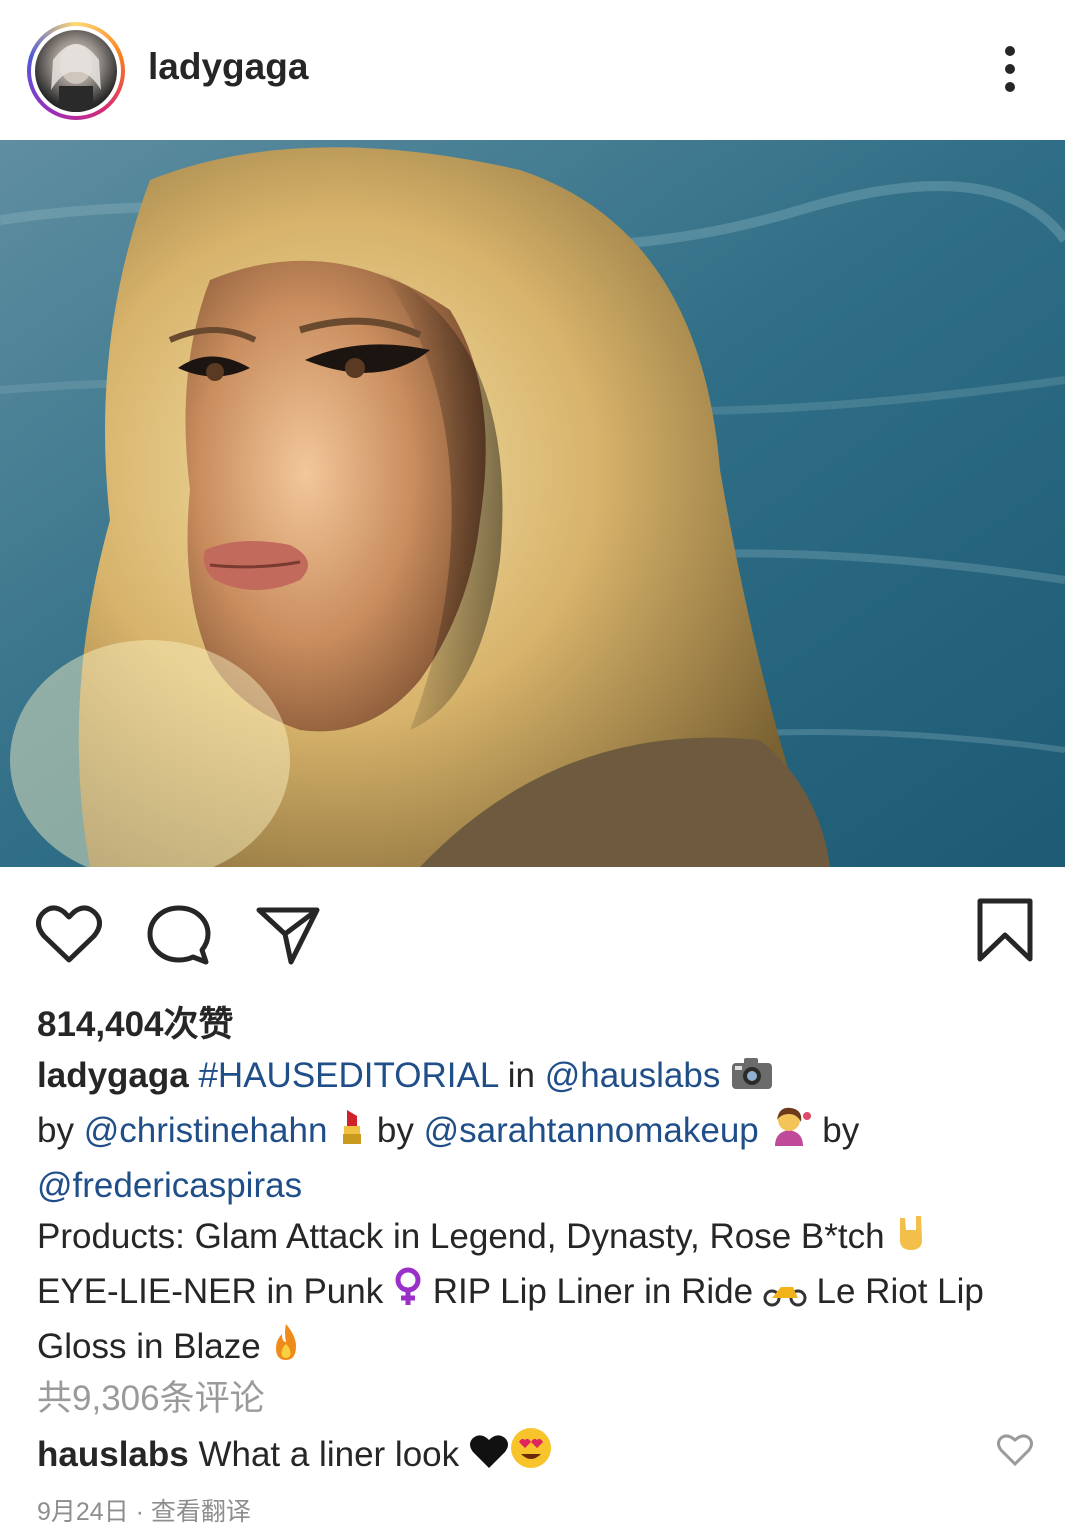  I want to click on caption-lipliner: RIP Lip Liner in Ride, so click(592, 1291).